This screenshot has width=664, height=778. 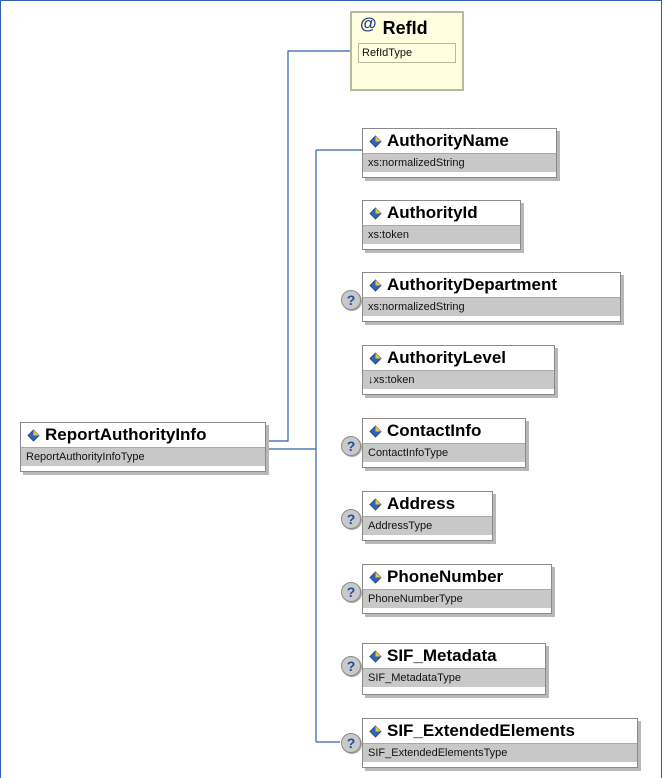 I want to click on element-box-address: Address AddressType, so click(x=427, y=516).